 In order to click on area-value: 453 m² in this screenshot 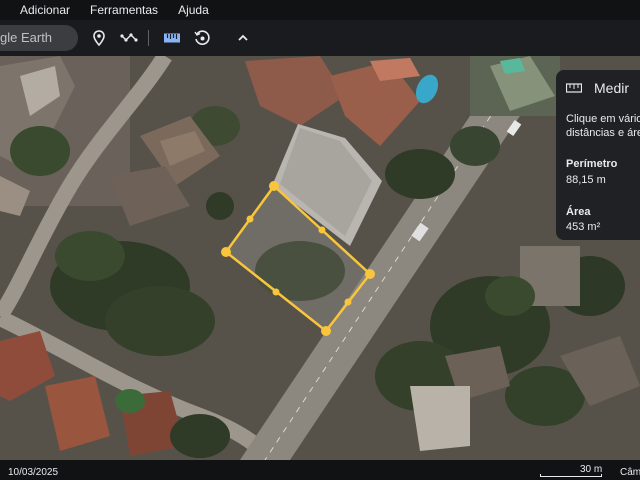, I will do `click(583, 227)`.